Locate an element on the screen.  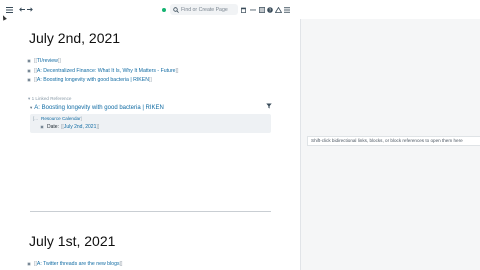
forward-arrow-icon is located at coordinates (29, 9).